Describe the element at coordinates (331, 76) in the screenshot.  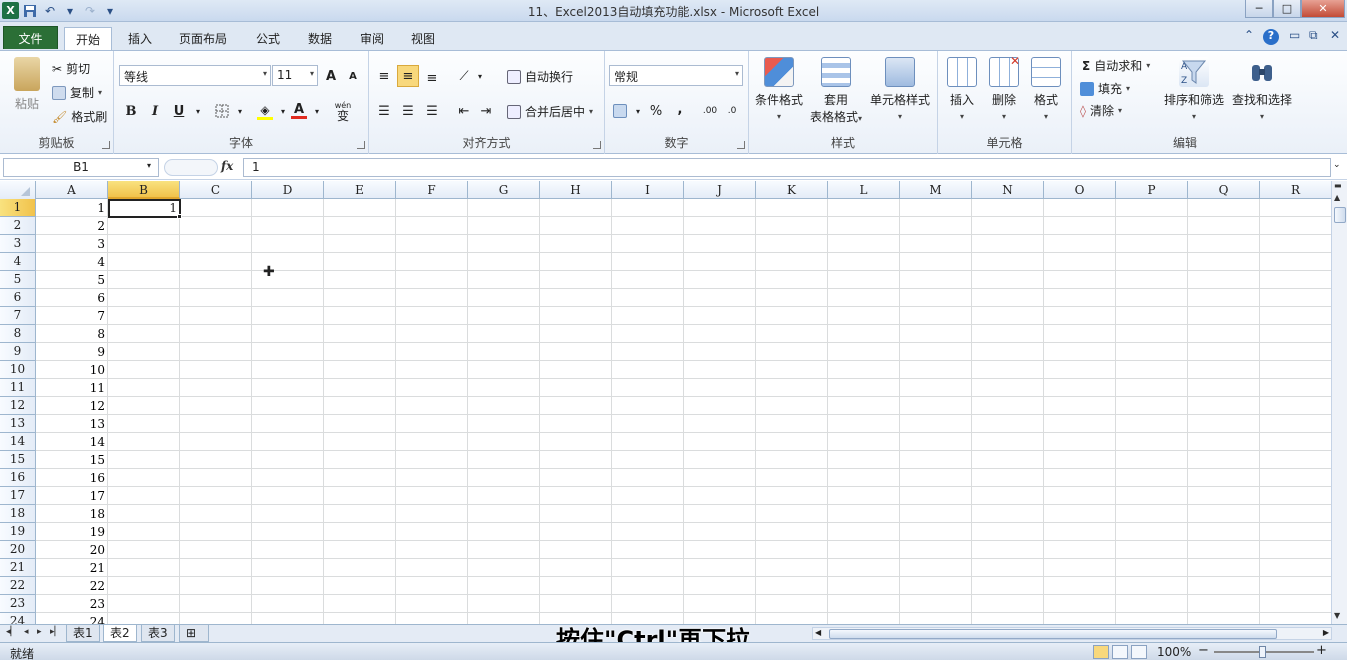
I see `grow-font-button: A` at that location.